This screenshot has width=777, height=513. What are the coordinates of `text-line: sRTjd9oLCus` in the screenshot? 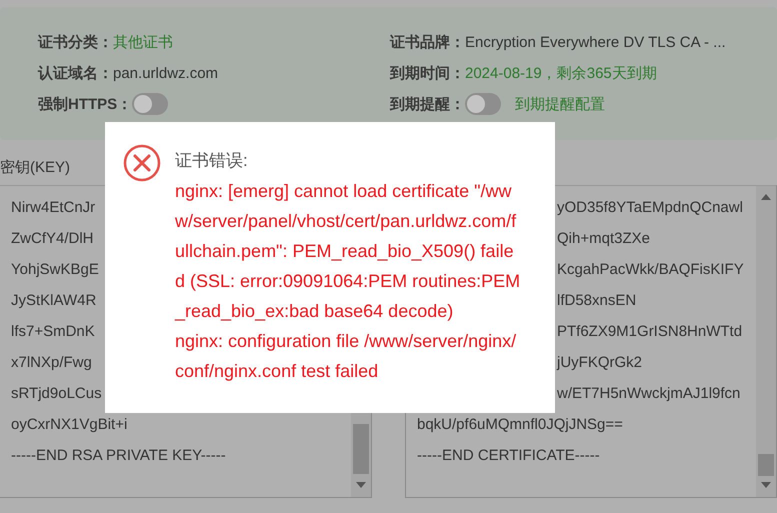 It's located at (56, 394).